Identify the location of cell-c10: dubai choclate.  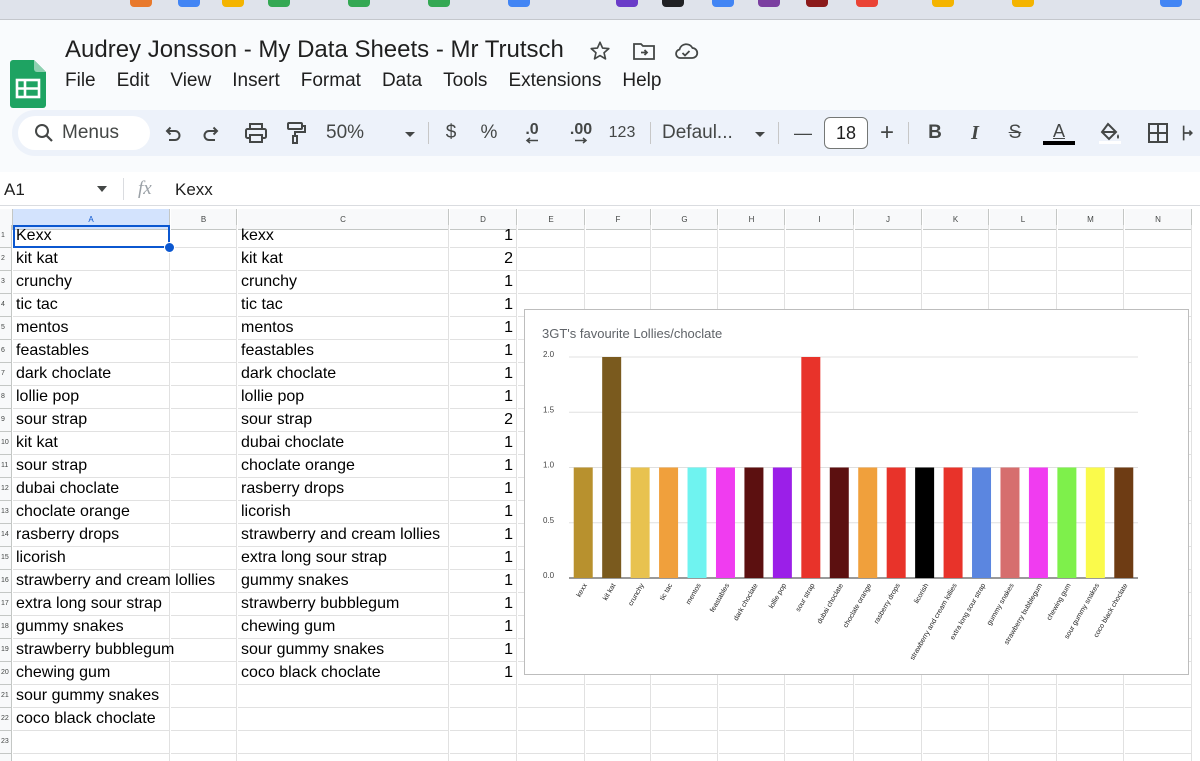
(343, 443).